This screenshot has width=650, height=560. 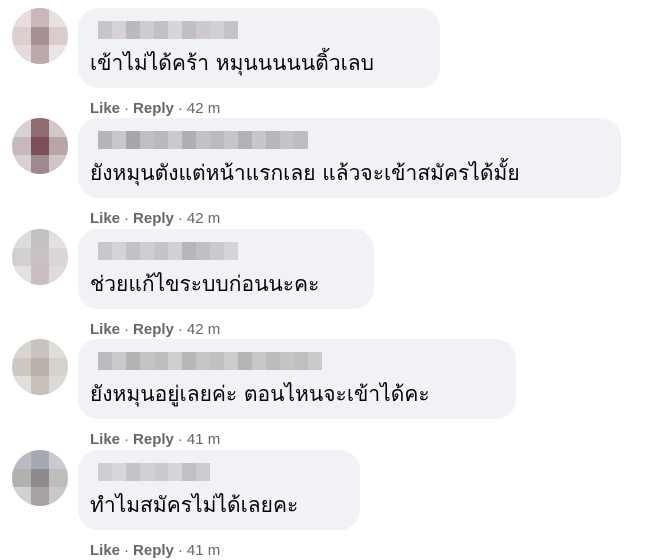 I want to click on comment-text: ทำไมสมัครไม่ได้เลยคะ, so click(x=194, y=505).